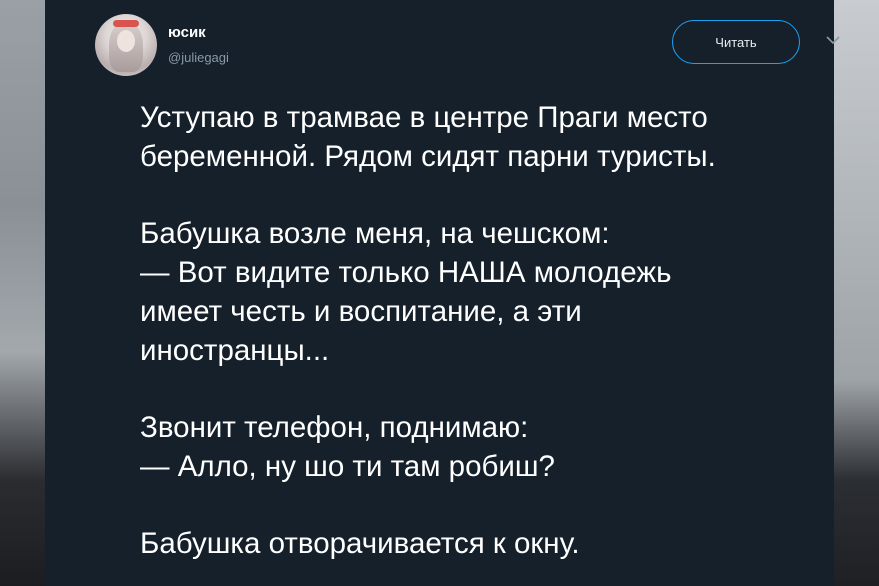  I want to click on tweet-header: юсик @juliegagi Читать, so click(467, 45).